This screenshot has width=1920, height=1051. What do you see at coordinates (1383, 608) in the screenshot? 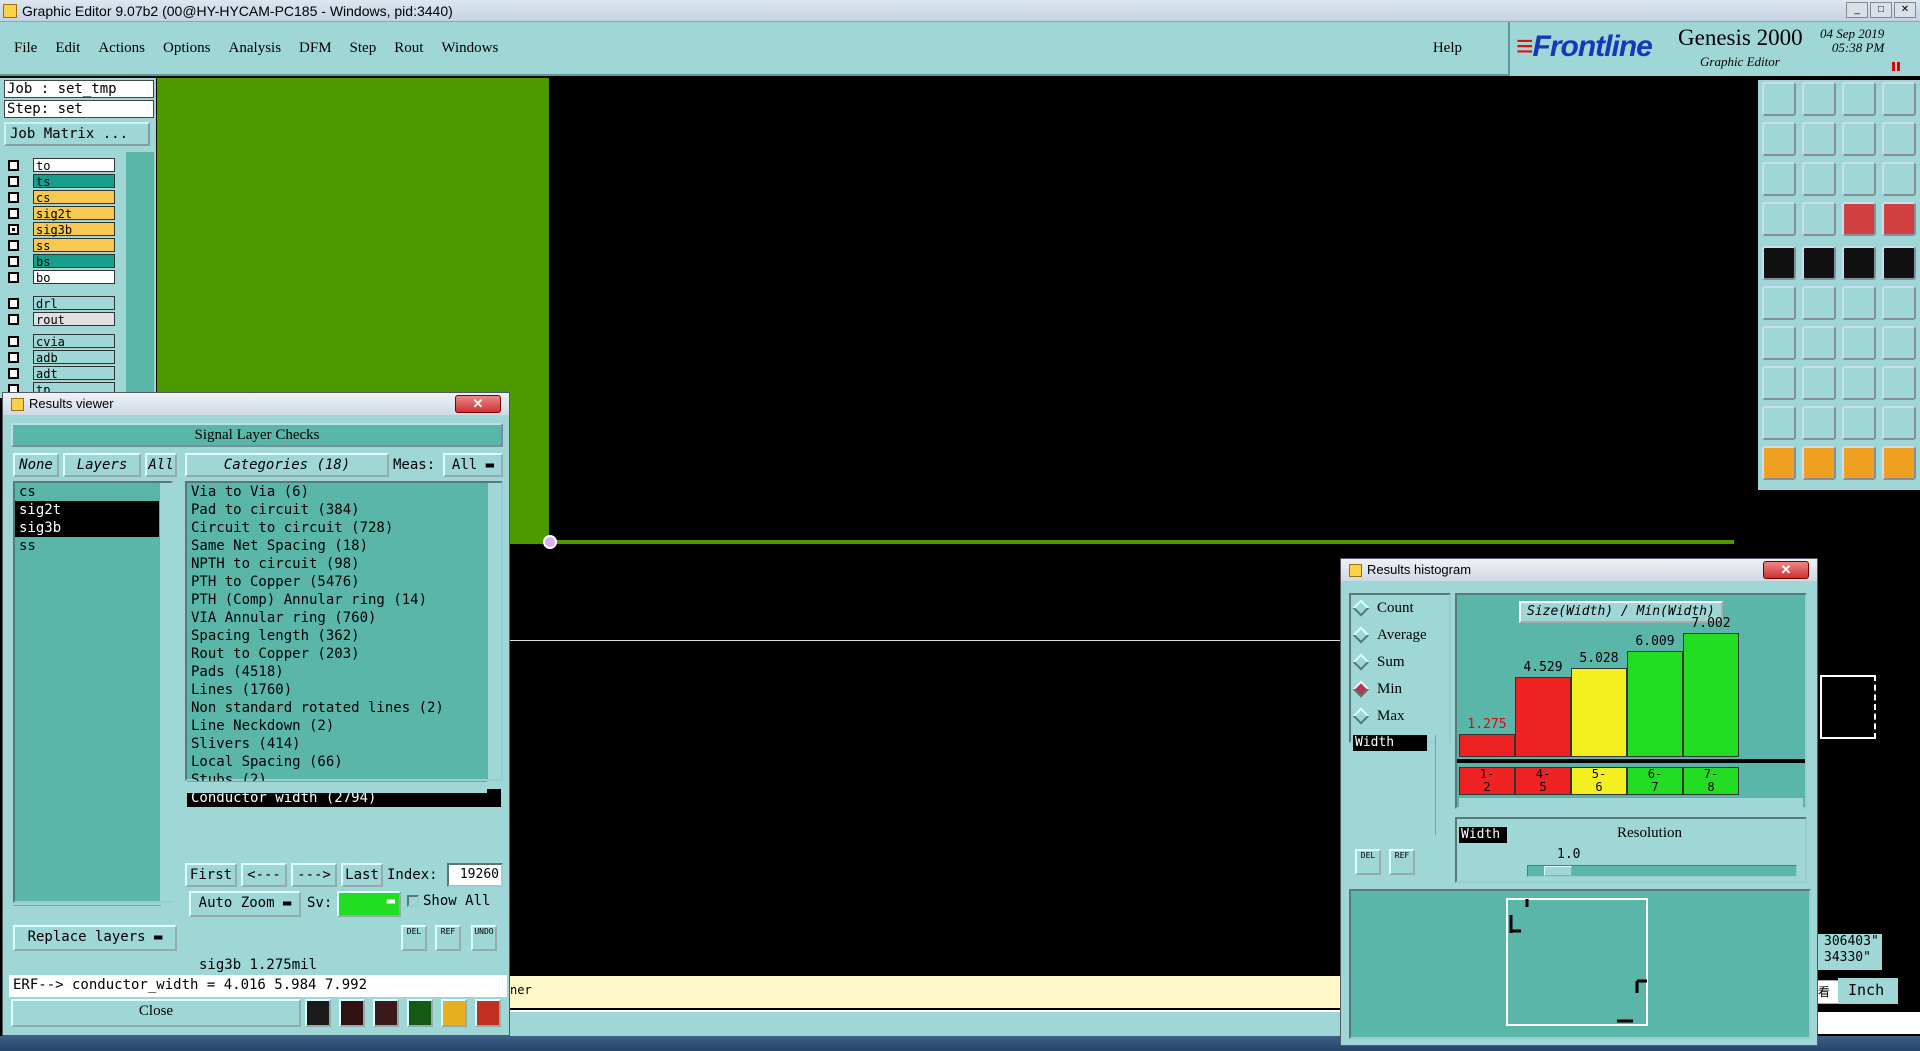
I see `mode-radio-count: Count` at bounding box center [1383, 608].